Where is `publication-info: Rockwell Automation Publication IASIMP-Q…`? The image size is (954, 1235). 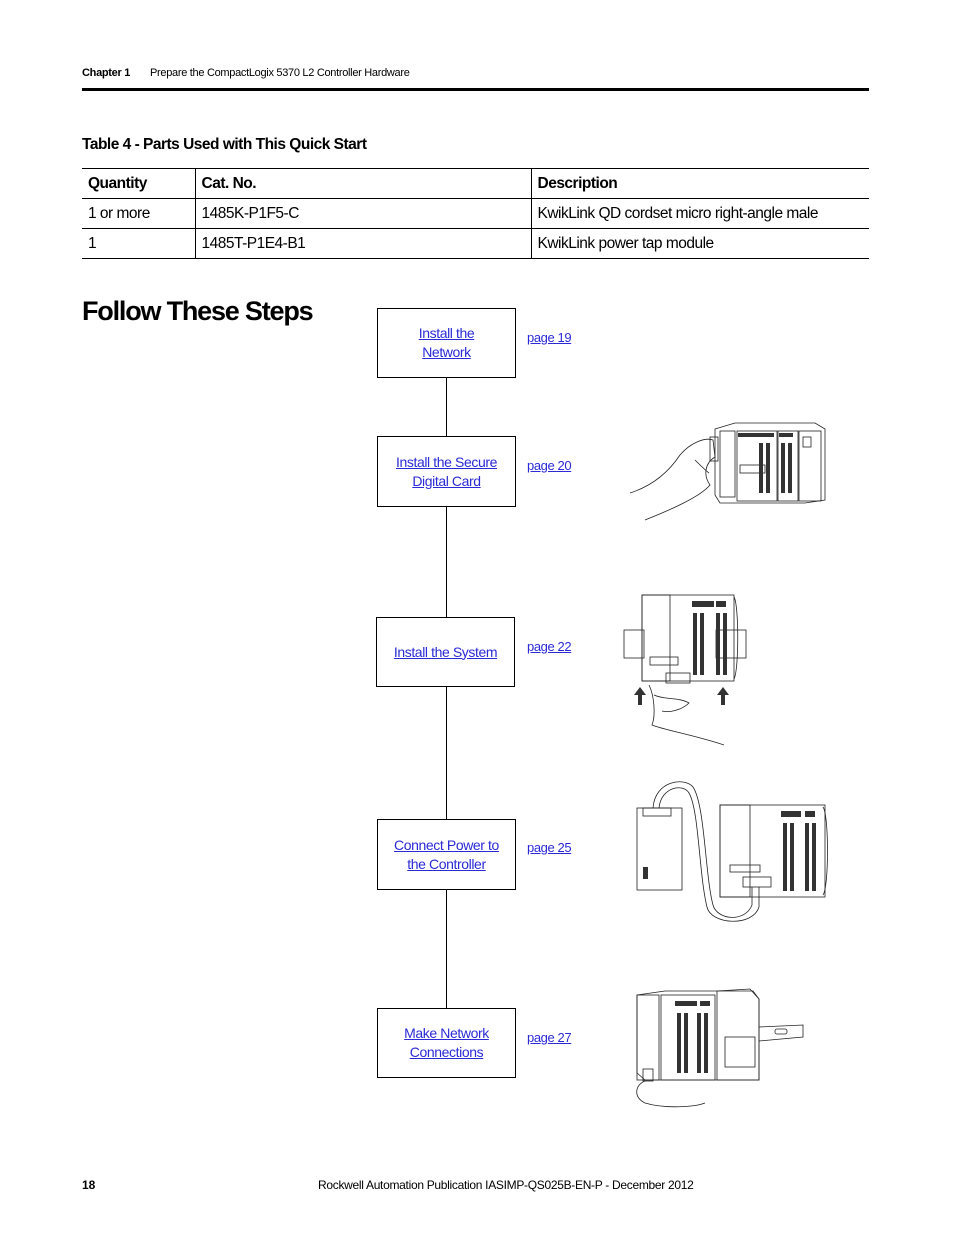
publication-info: Rockwell Automation Publication IASIMP-Q… is located at coordinates (506, 1185).